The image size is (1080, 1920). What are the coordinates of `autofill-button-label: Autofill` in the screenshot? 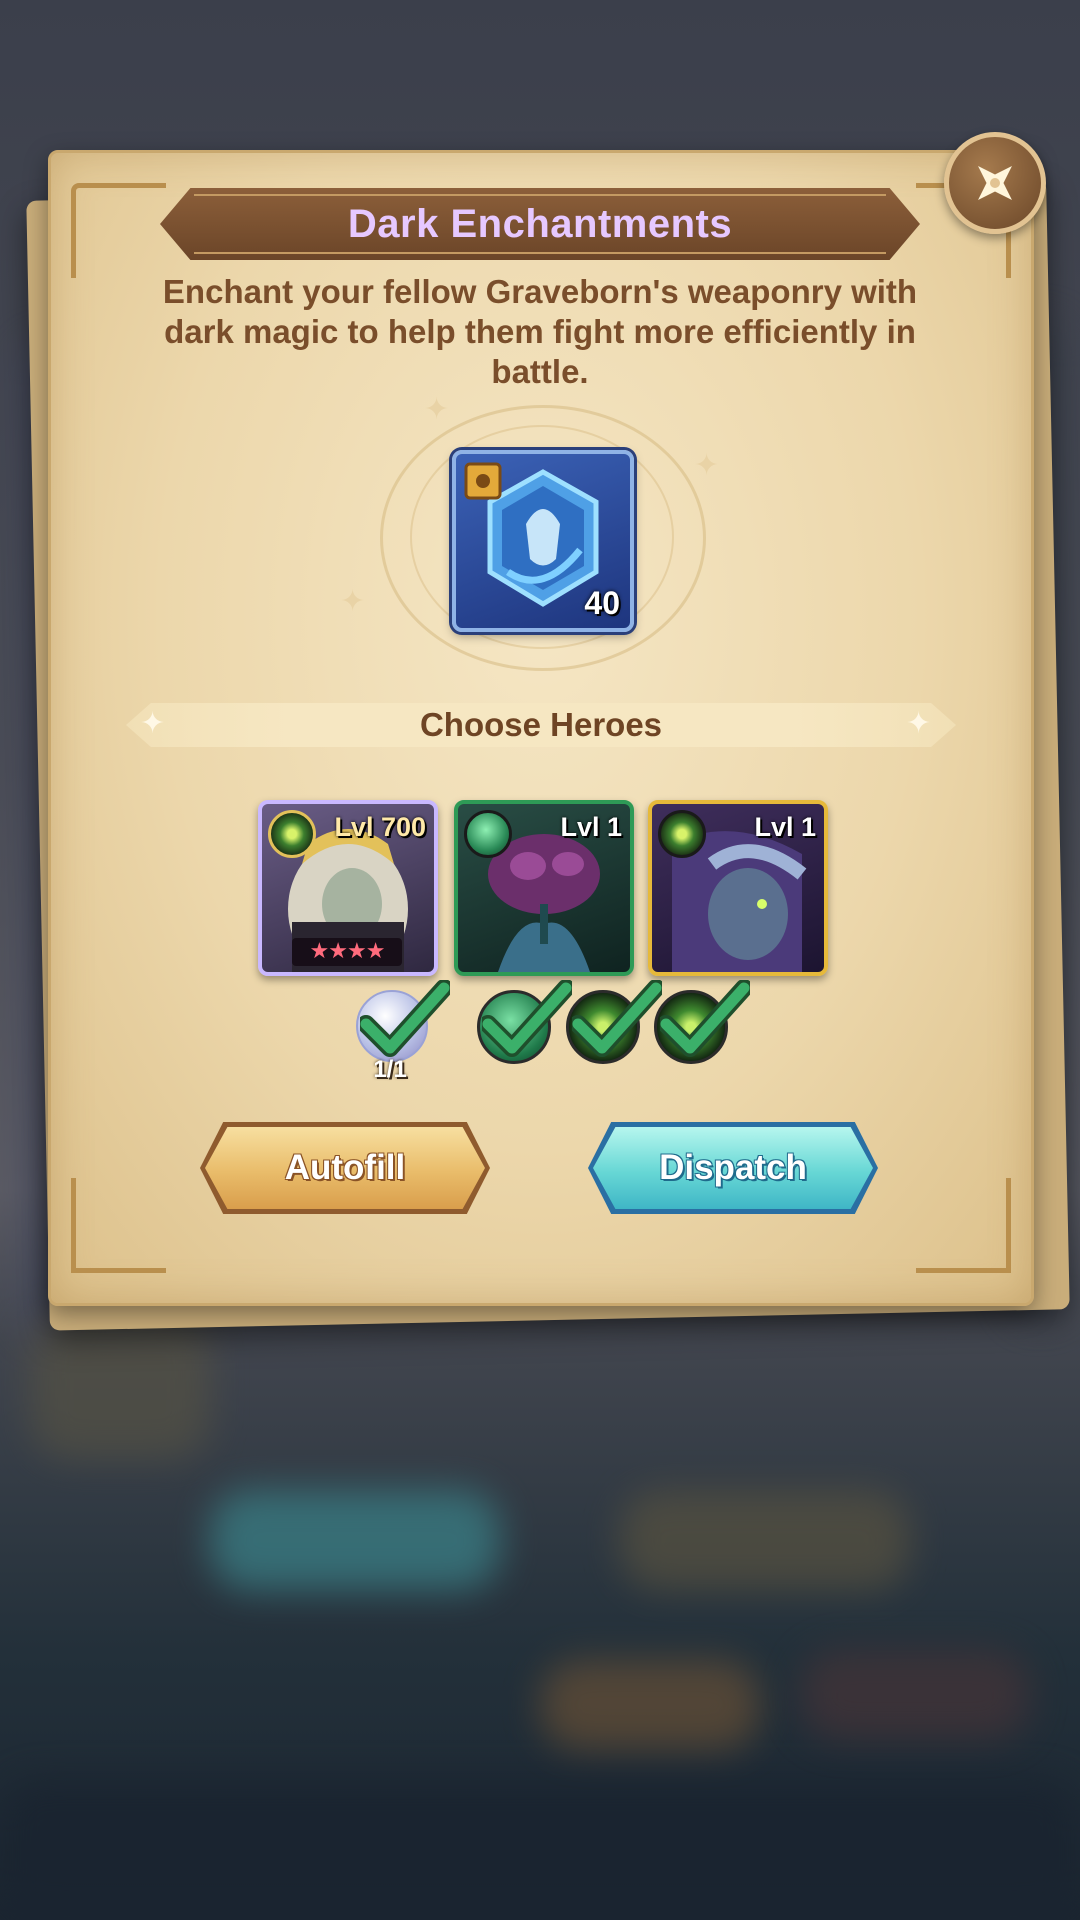 It's located at (345, 1167).